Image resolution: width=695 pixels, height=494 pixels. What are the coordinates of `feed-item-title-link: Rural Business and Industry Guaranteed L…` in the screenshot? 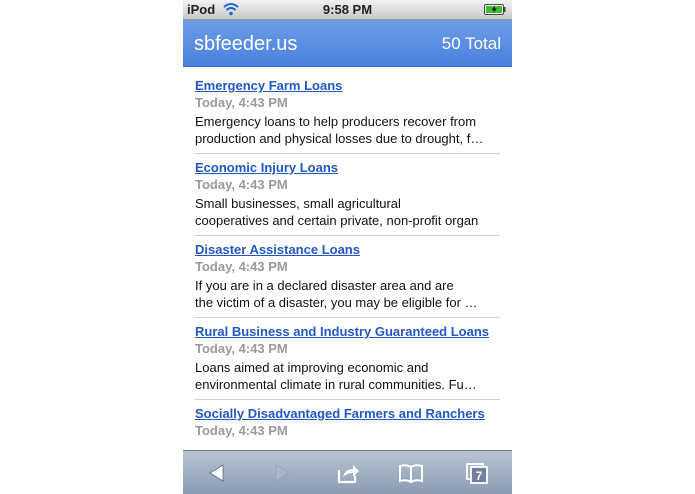 It's located at (342, 331).